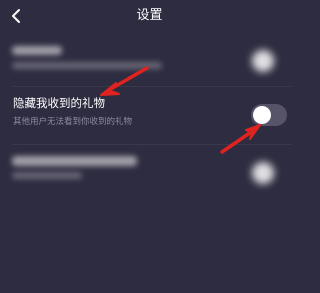  I want to click on setting-label: 隐藏我收到的礼物, so click(59, 103).